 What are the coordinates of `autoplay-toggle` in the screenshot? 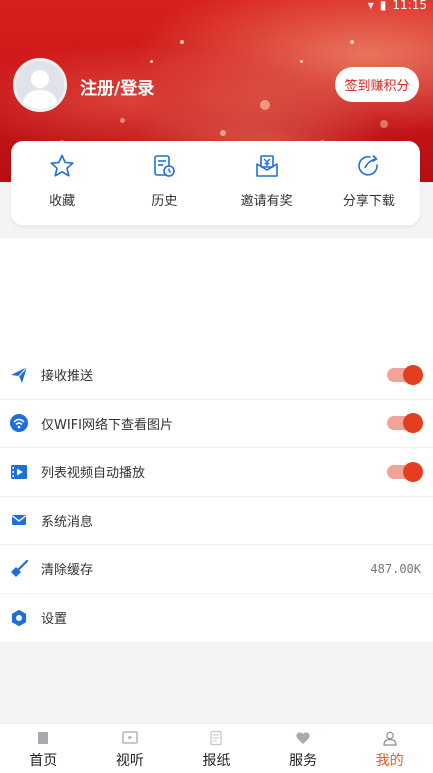 It's located at (405, 471).